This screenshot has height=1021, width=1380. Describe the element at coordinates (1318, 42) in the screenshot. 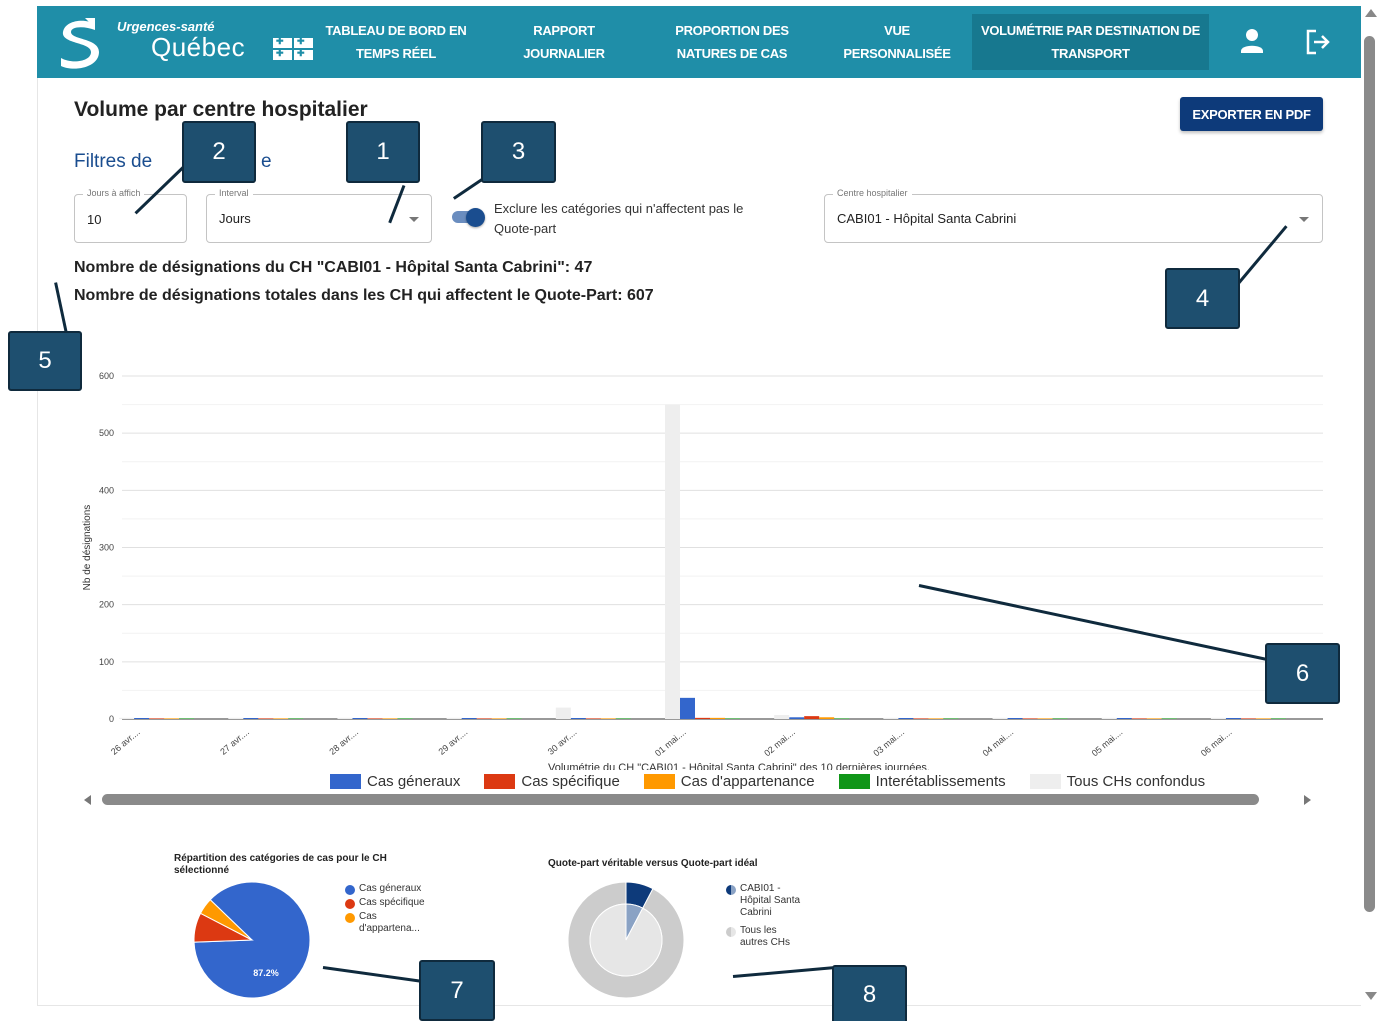

I see `logout-icon` at that location.